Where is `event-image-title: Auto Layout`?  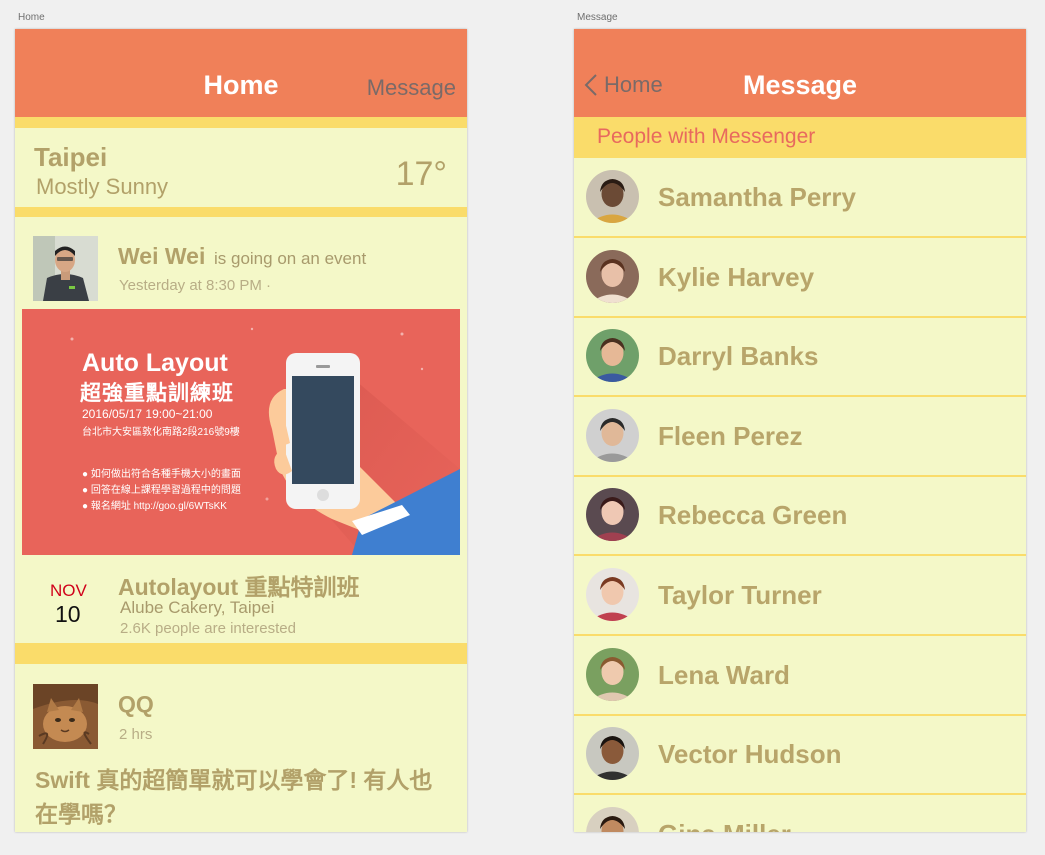
event-image-title: Auto Layout is located at coordinates (155, 363).